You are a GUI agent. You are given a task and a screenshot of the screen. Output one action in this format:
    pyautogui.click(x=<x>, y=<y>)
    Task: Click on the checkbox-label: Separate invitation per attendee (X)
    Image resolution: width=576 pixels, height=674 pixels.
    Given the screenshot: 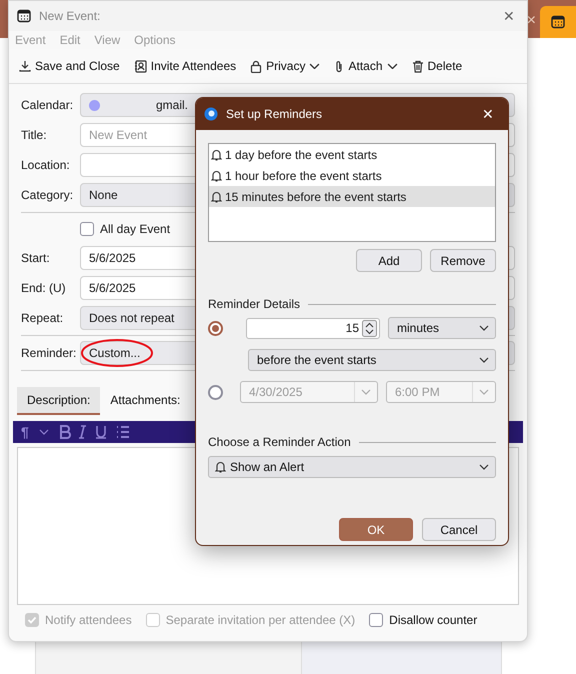 What is the action you would take?
    pyautogui.click(x=251, y=620)
    